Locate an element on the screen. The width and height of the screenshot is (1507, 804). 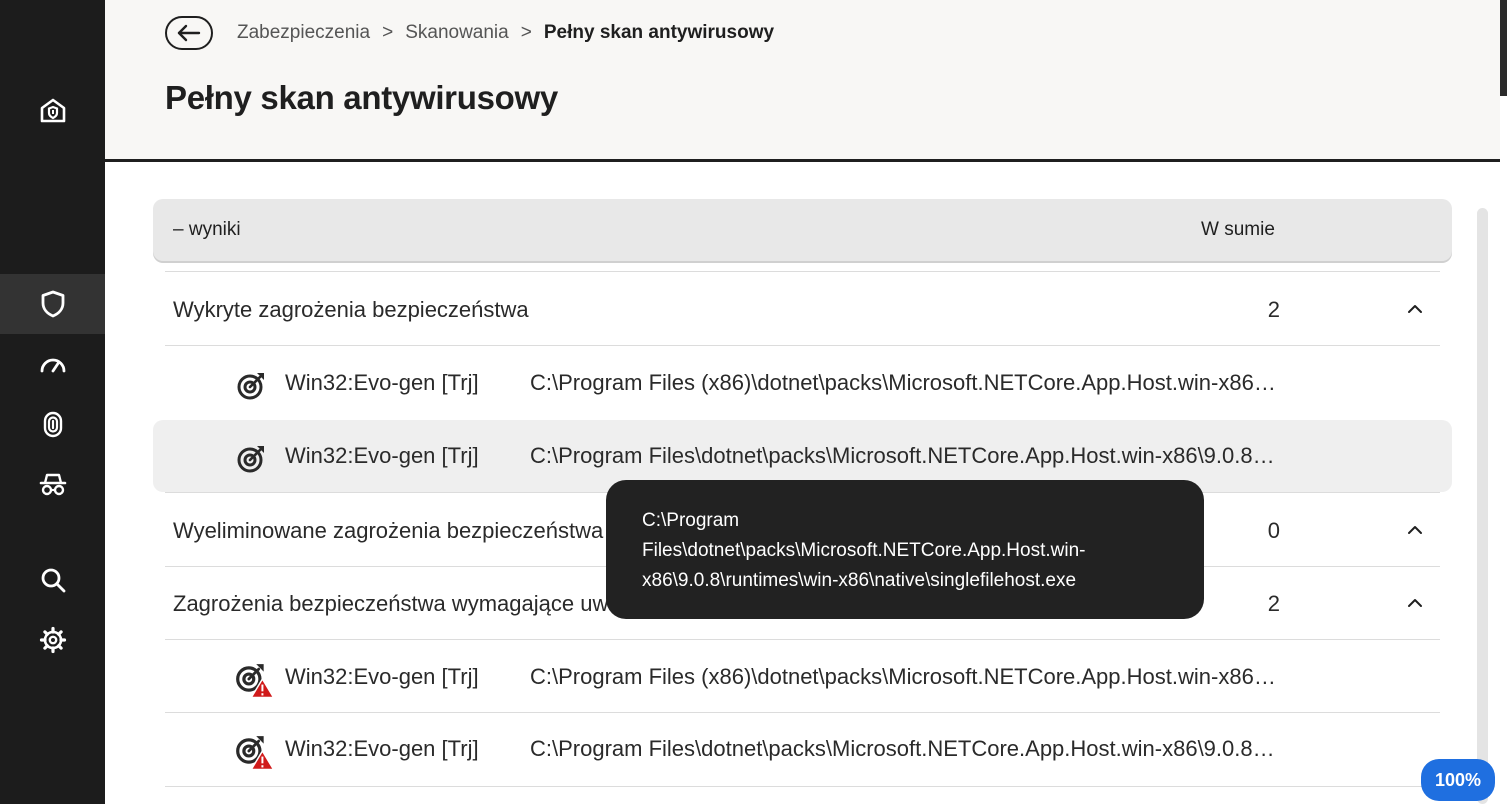
scrollbar is located at coordinates (1482, 506).